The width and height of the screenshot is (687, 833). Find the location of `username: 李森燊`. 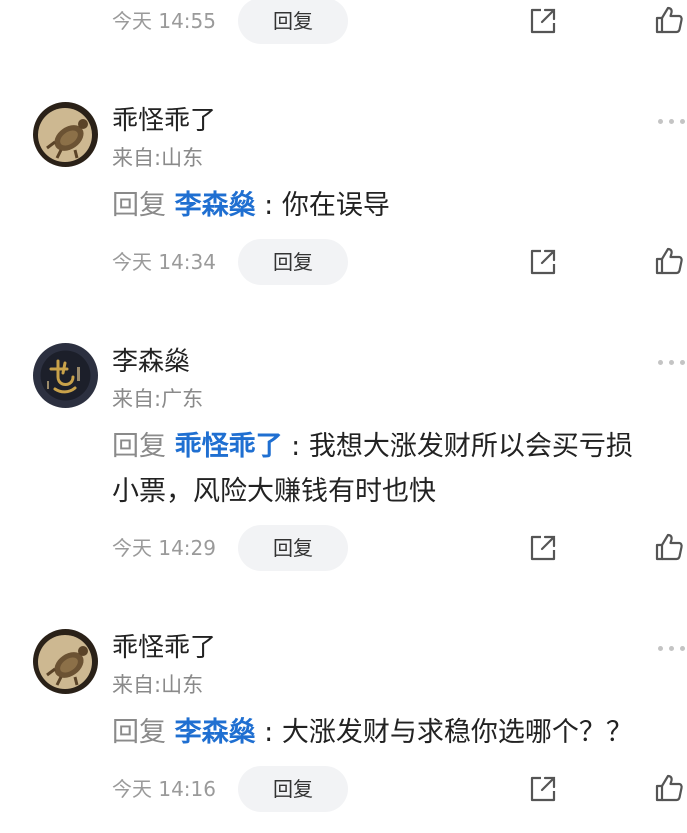

username: 李森燊 is located at coordinates (151, 362).